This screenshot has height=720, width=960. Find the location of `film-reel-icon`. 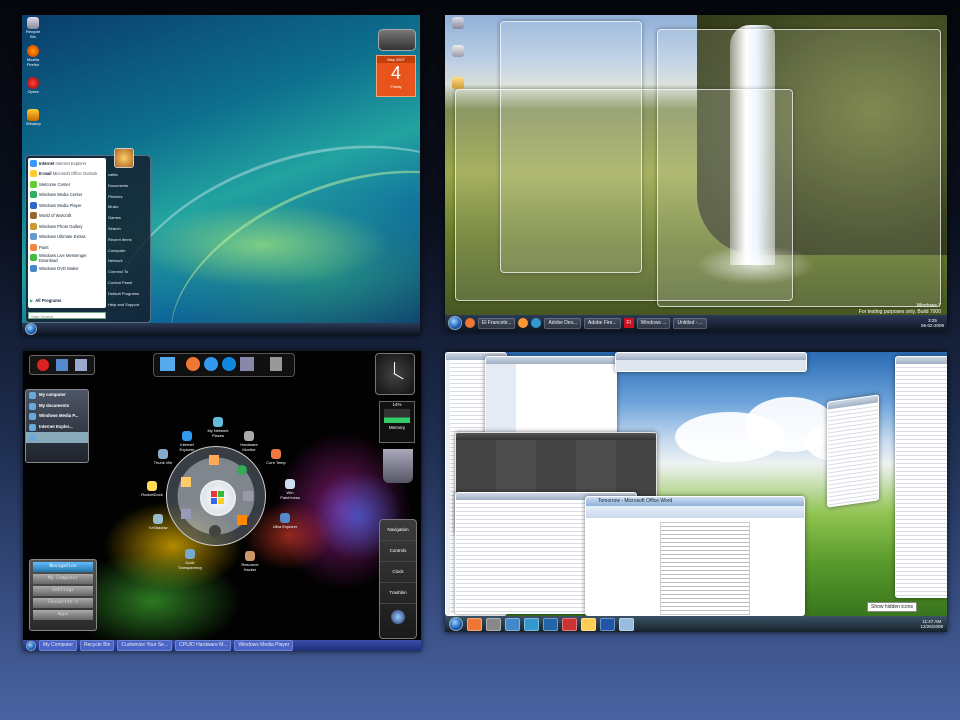

film-reel-icon is located at coordinates (215, 531).